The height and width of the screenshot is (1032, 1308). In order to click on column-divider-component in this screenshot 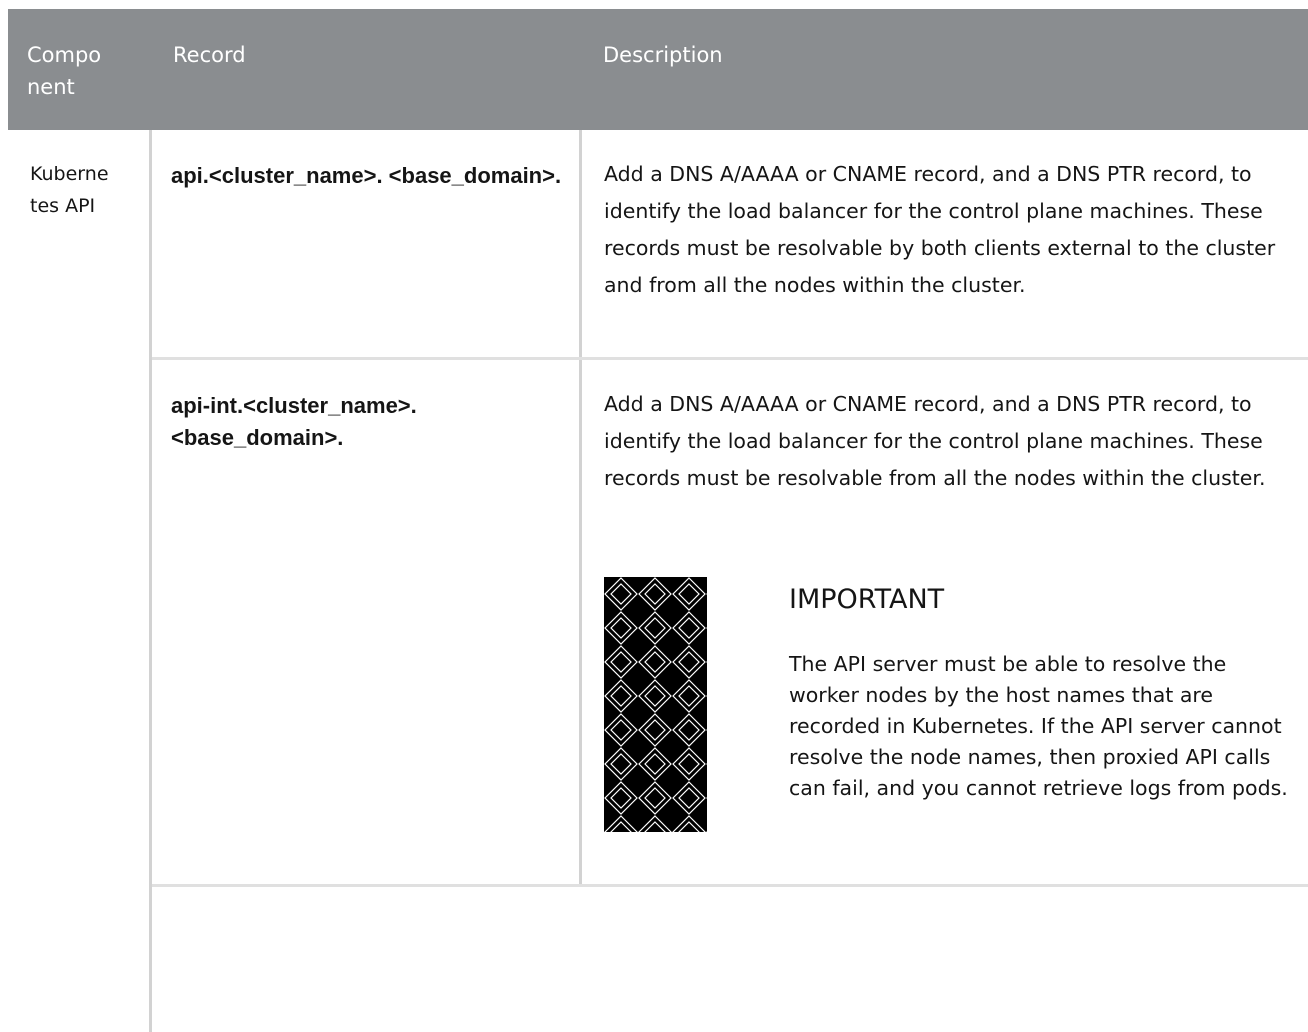, I will do `click(150, 581)`.